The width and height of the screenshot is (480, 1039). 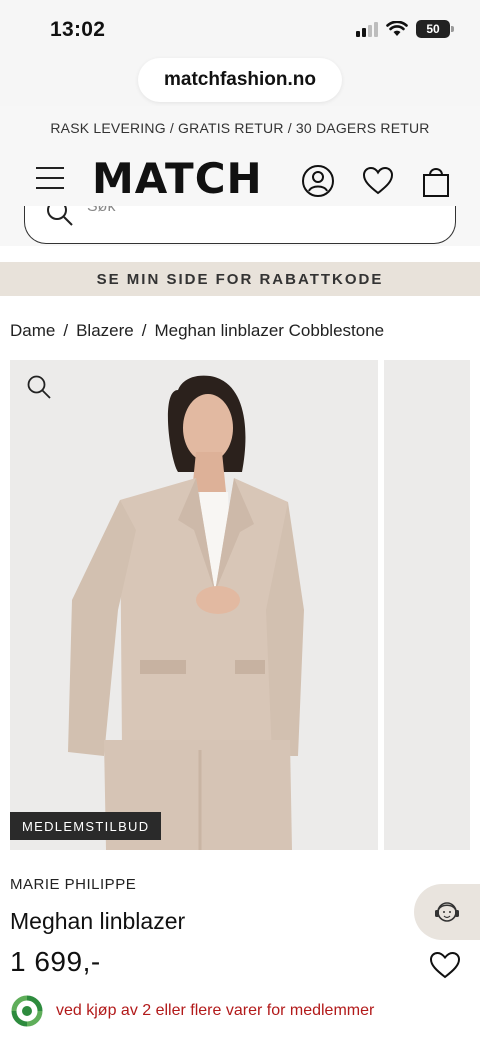 I want to click on support-agent-icon, so click(x=447, y=912).